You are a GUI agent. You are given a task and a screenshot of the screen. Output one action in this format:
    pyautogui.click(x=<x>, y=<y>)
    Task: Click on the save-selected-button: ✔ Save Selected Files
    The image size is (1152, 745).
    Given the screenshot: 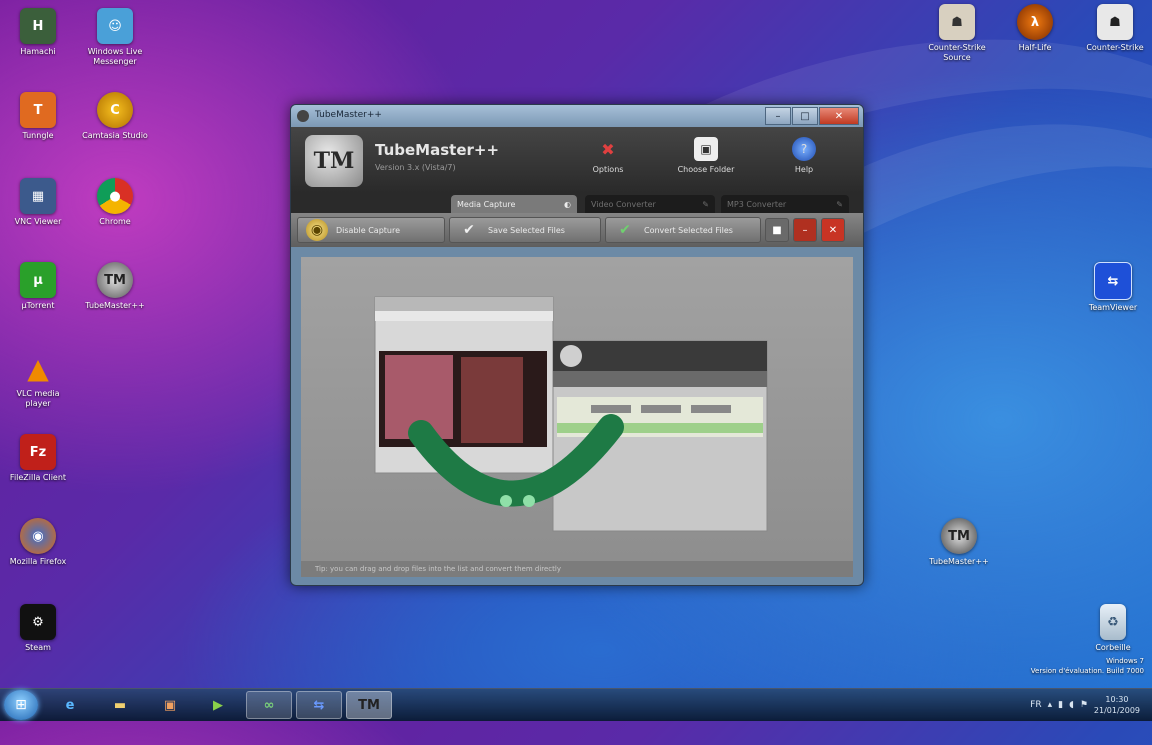 What is the action you would take?
    pyautogui.click(x=525, y=230)
    